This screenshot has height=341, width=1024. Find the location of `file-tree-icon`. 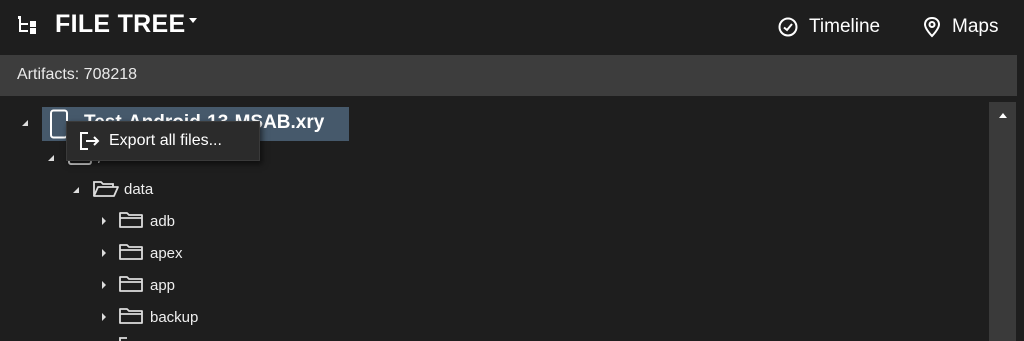

file-tree-icon is located at coordinates (27, 25).